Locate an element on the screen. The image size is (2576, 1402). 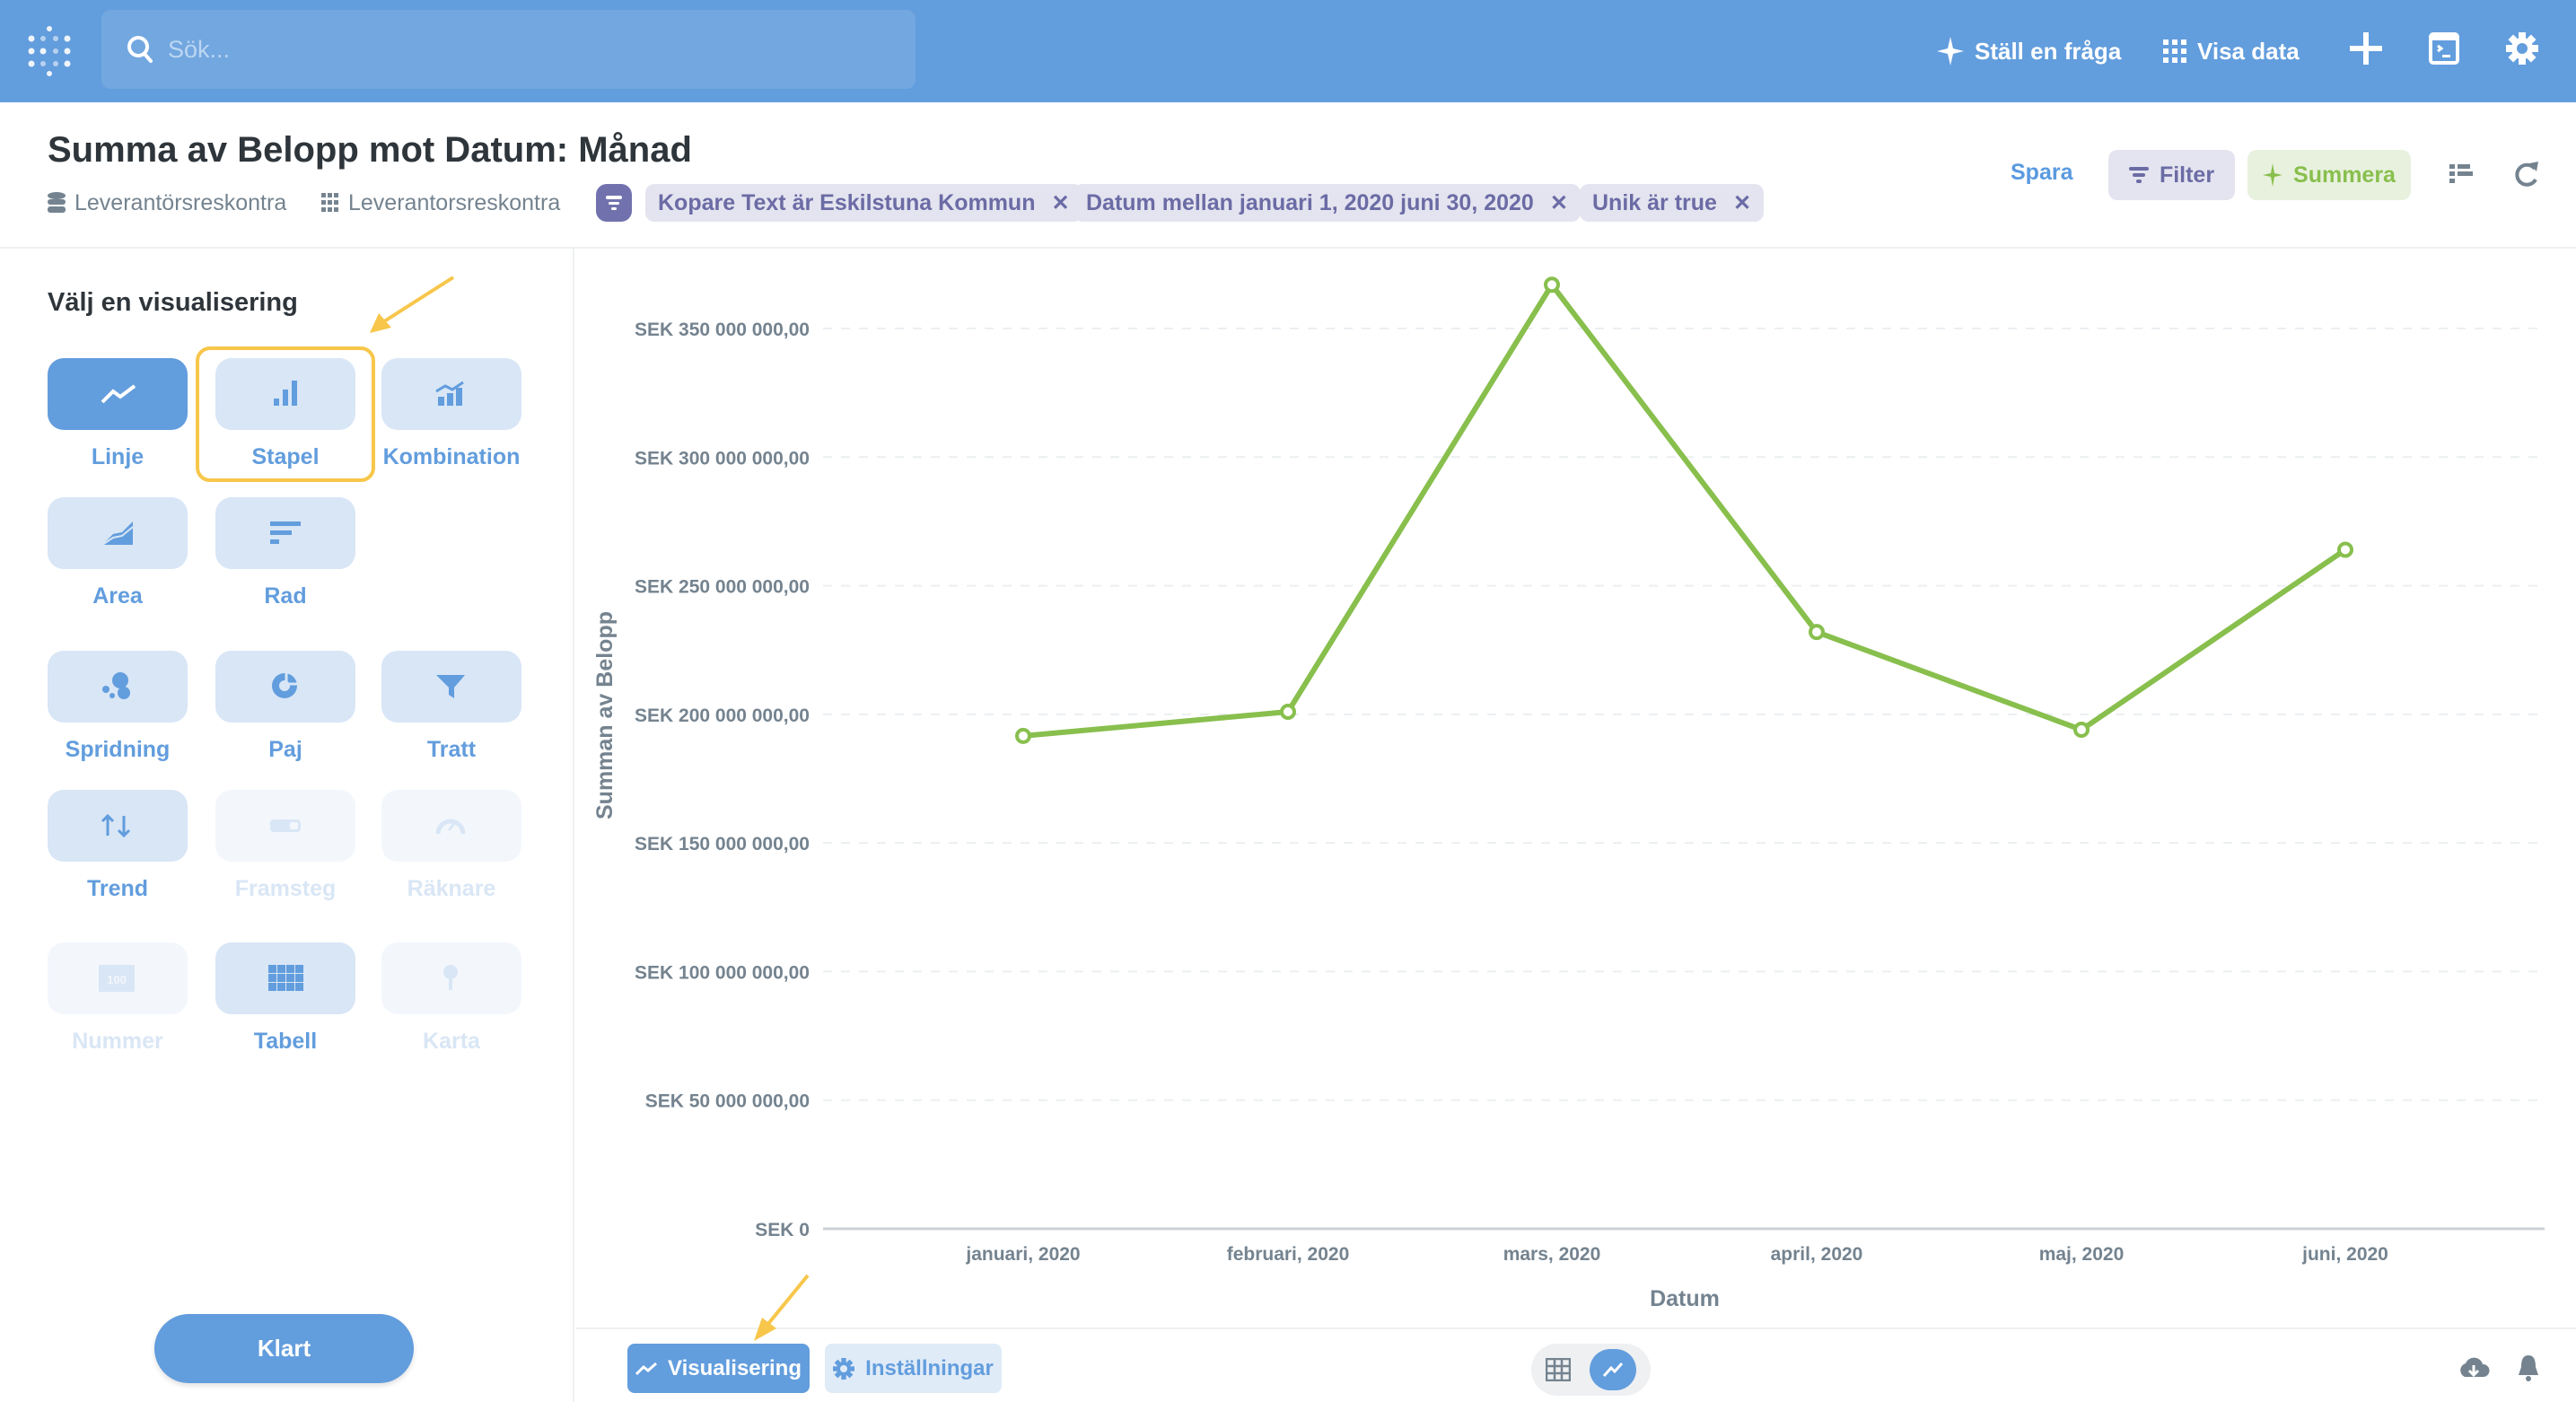
x-tick-label: maj, 2020 is located at coordinates (2082, 1255).